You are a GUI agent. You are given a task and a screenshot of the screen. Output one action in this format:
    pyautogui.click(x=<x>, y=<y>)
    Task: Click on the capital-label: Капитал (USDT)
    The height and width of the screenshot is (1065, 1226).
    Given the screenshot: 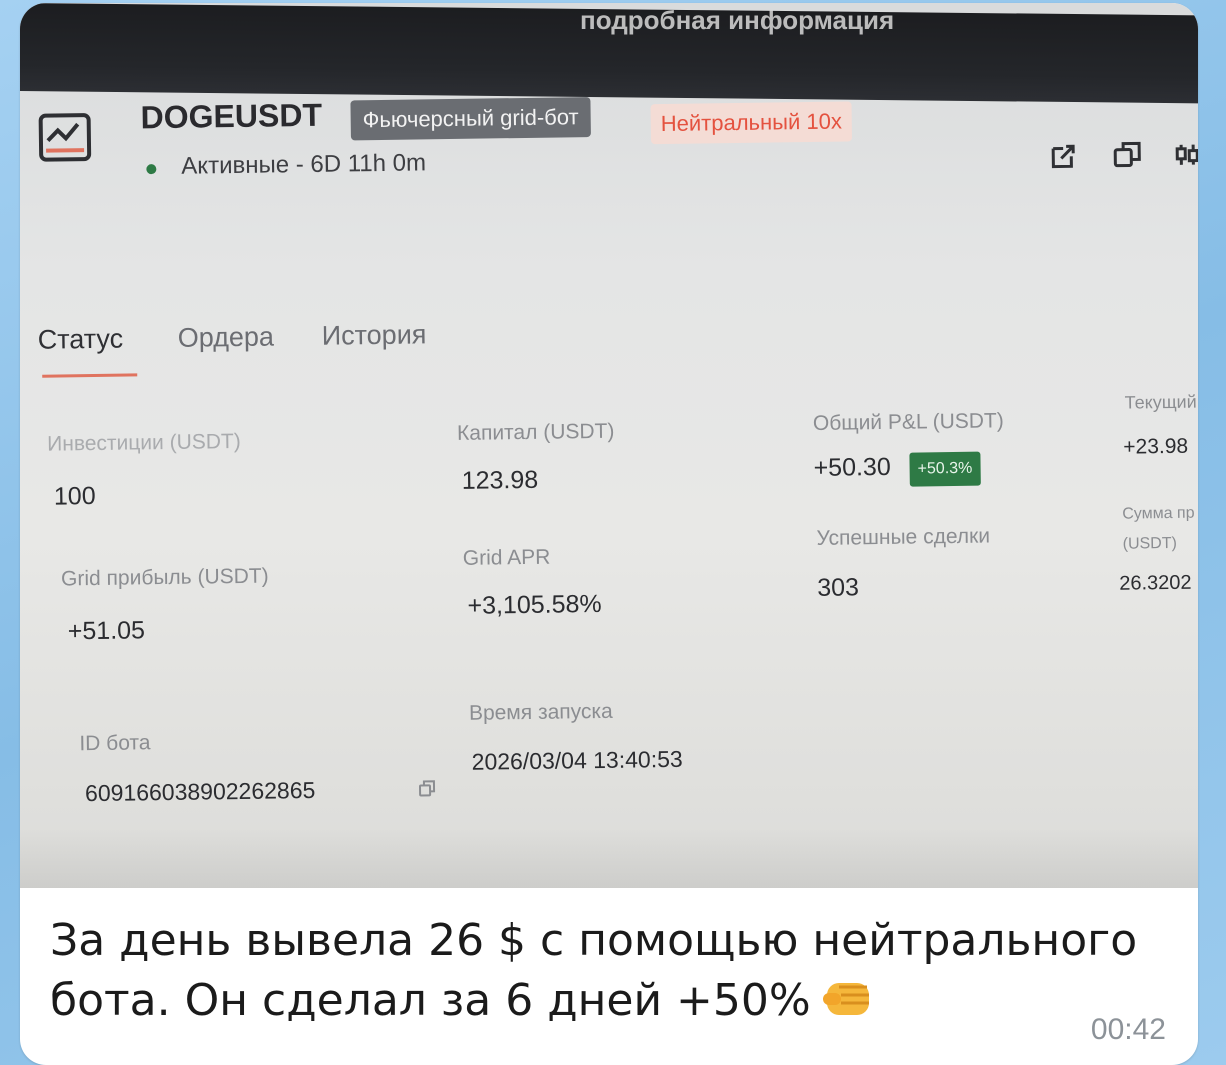 What is the action you would take?
    pyautogui.click(x=535, y=432)
    